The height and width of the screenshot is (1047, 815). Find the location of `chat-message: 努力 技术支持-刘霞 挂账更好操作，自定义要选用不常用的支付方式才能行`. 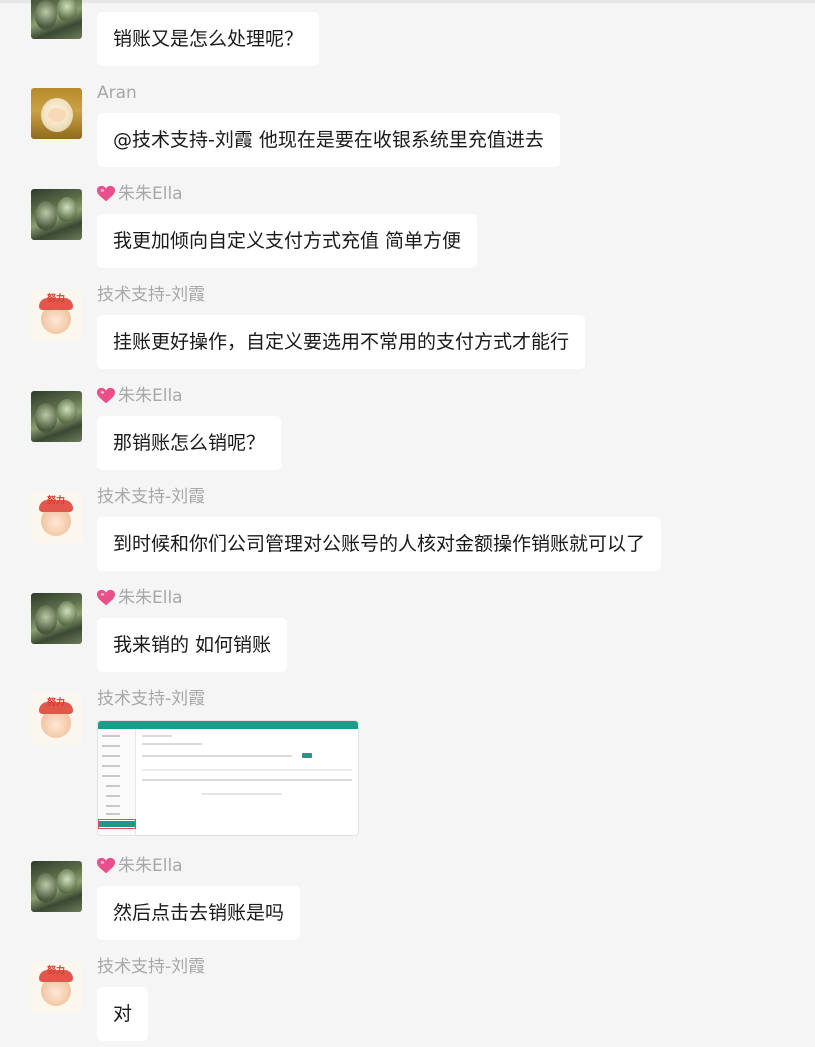

chat-message: 努力 技术支持-刘霞 挂账更好操作，自定义要选用不常用的支付方式才能行 is located at coordinates (411, 329).